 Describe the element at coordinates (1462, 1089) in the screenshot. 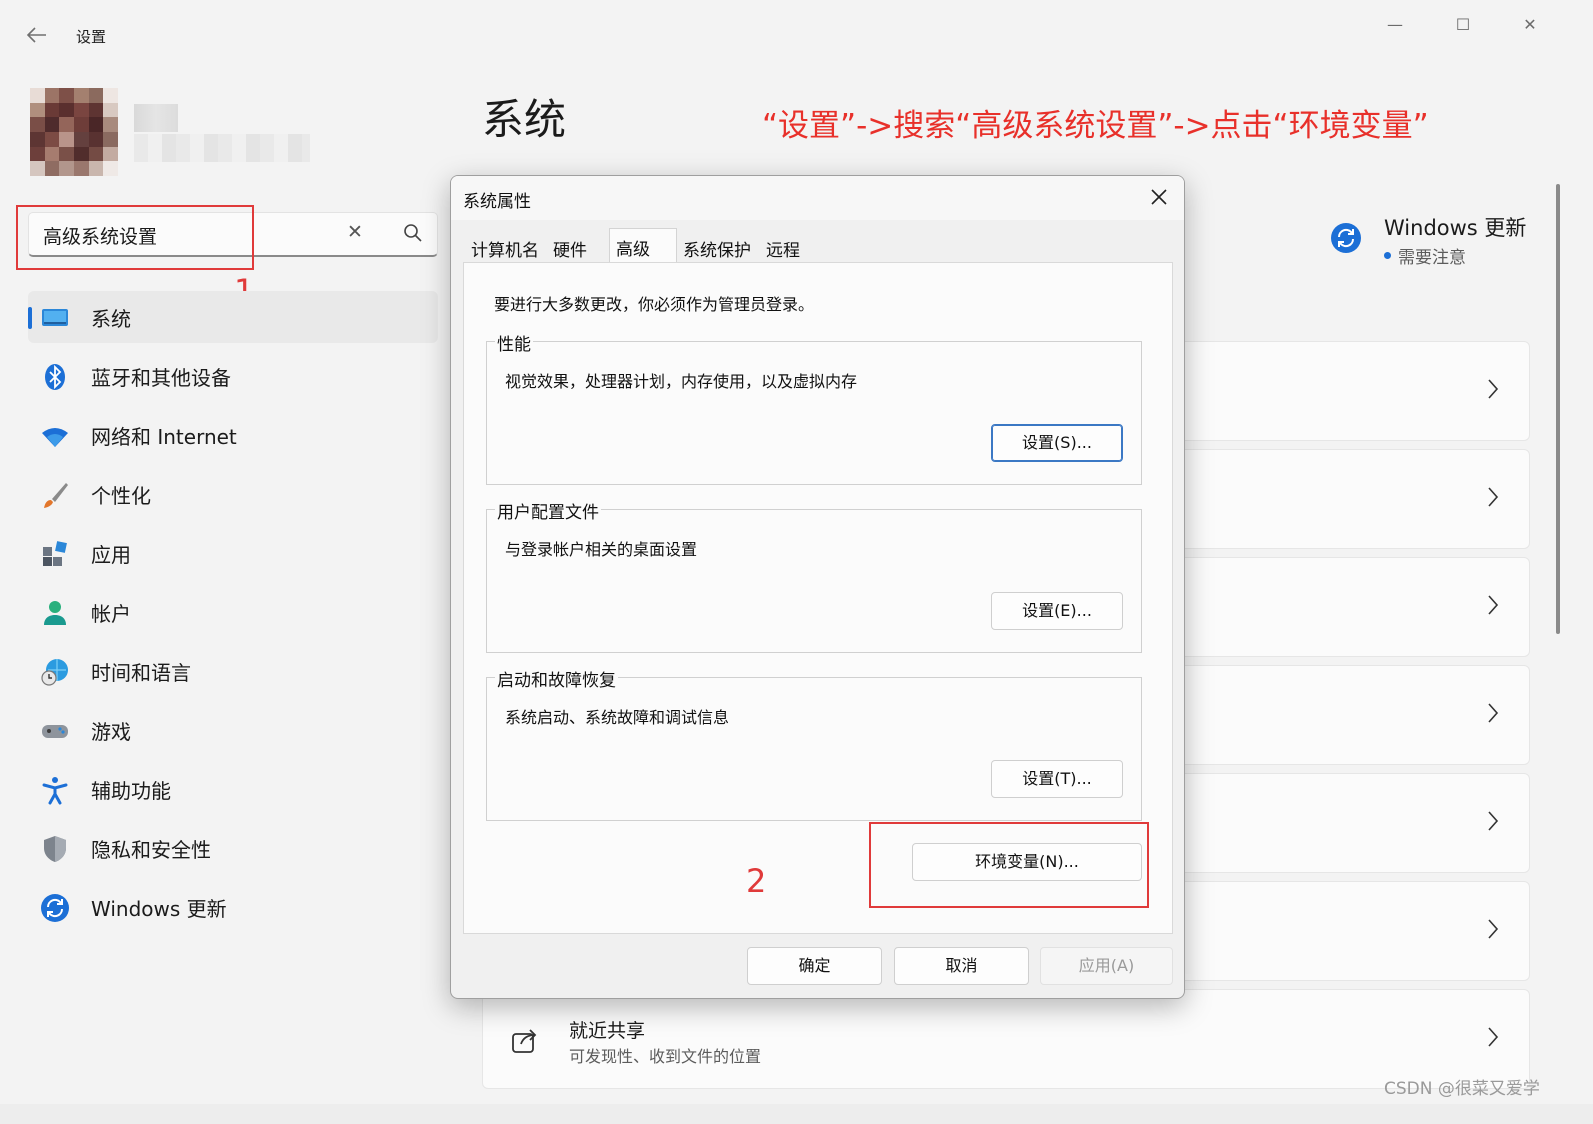

I see `watermark: CSDN @很菜又爱学` at that location.